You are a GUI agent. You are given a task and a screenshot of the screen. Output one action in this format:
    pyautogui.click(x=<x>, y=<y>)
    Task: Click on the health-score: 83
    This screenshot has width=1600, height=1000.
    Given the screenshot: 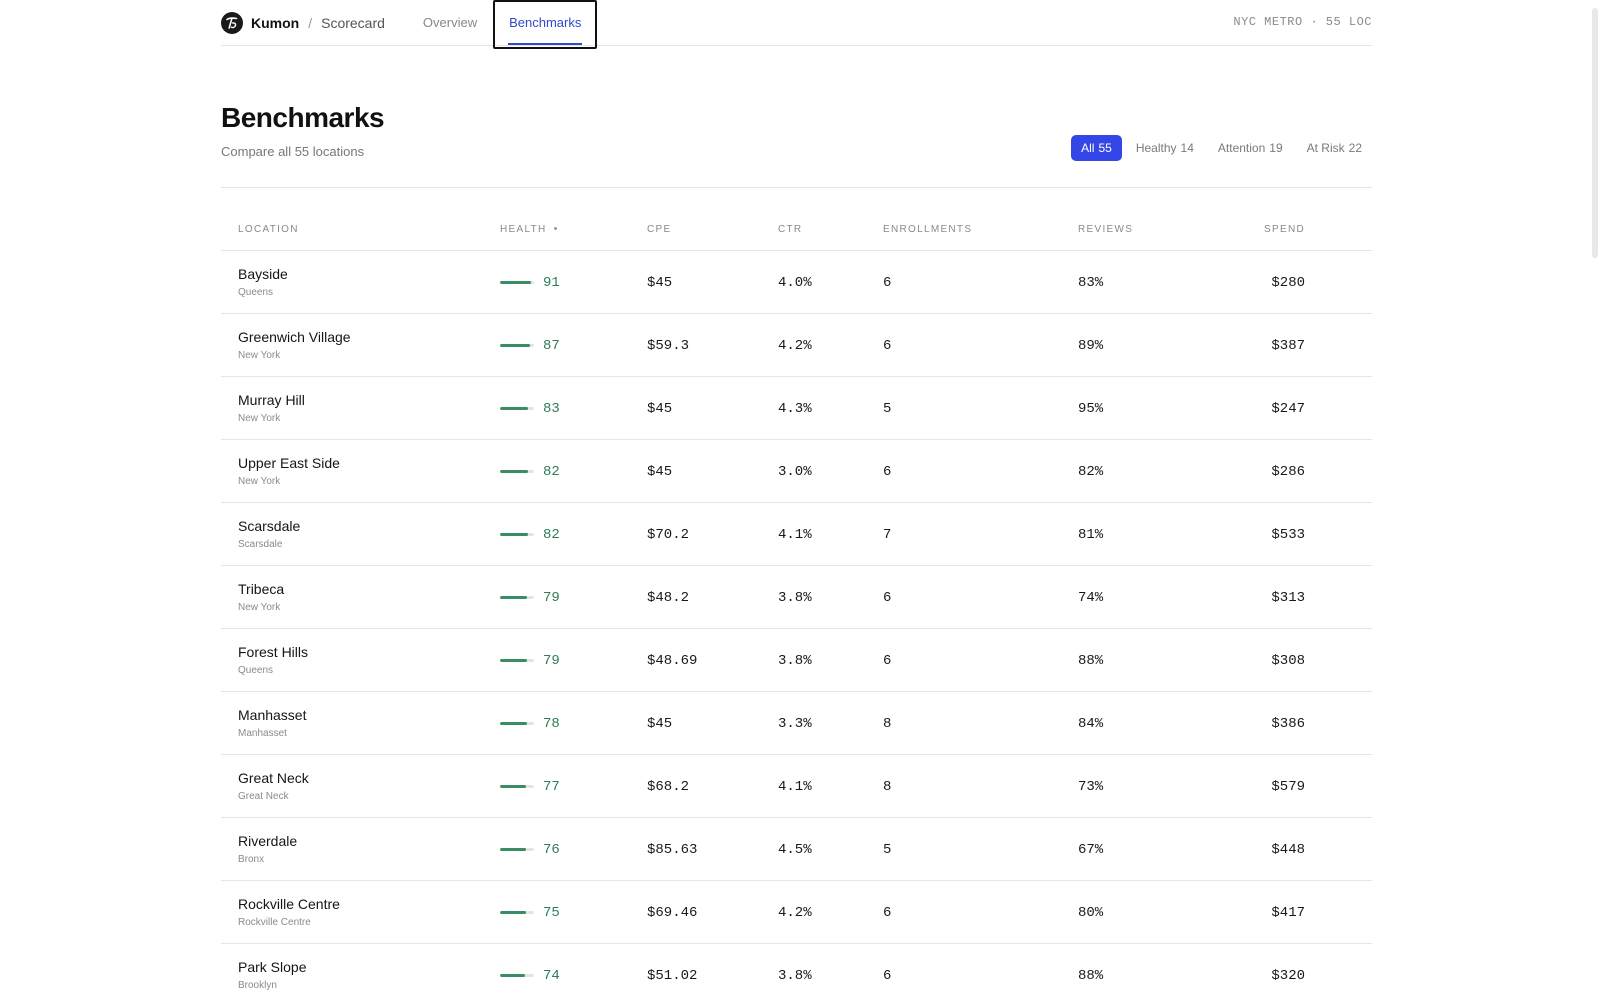 What is the action you would take?
    pyautogui.click(x=530, y=408)
    